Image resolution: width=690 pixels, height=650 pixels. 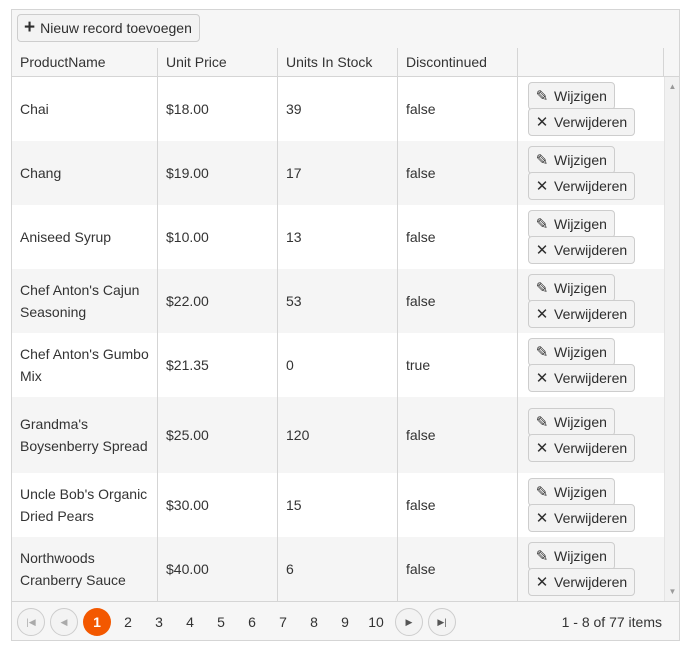 I want to click on column-header-commands, so click(x=591, y=62).